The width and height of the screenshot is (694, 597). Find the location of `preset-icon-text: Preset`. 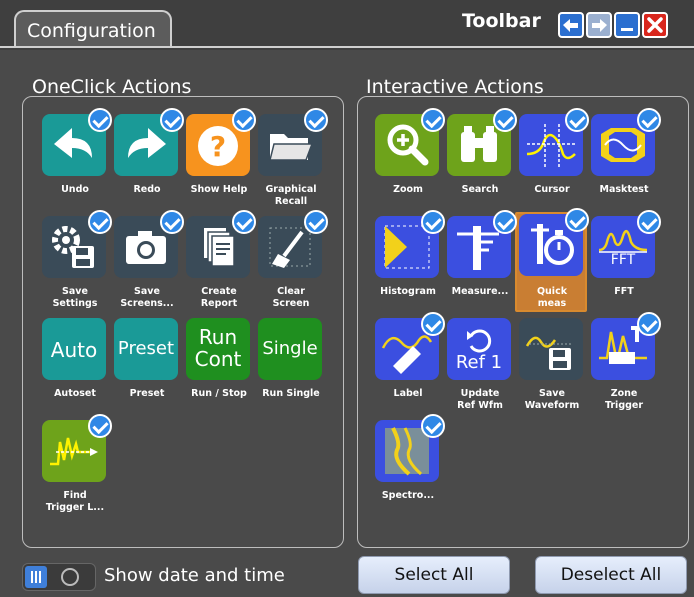

preset-icon-text: Preset is located at coordinates (146, 348).